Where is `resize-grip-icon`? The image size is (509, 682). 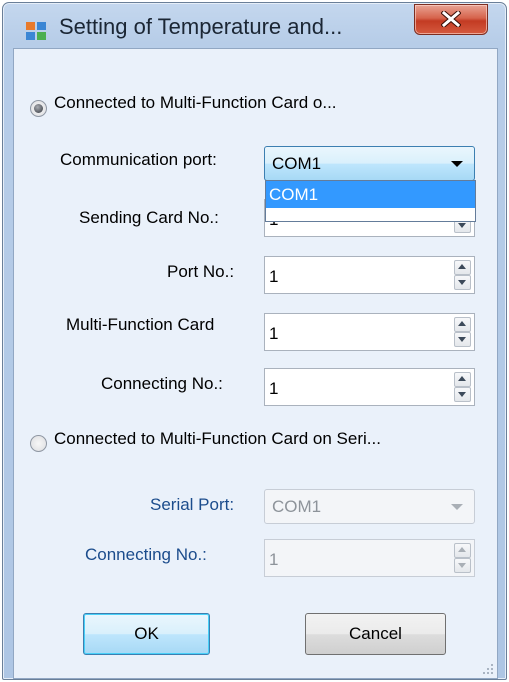
resize-grip-icon is located at coordinates (488, 669).